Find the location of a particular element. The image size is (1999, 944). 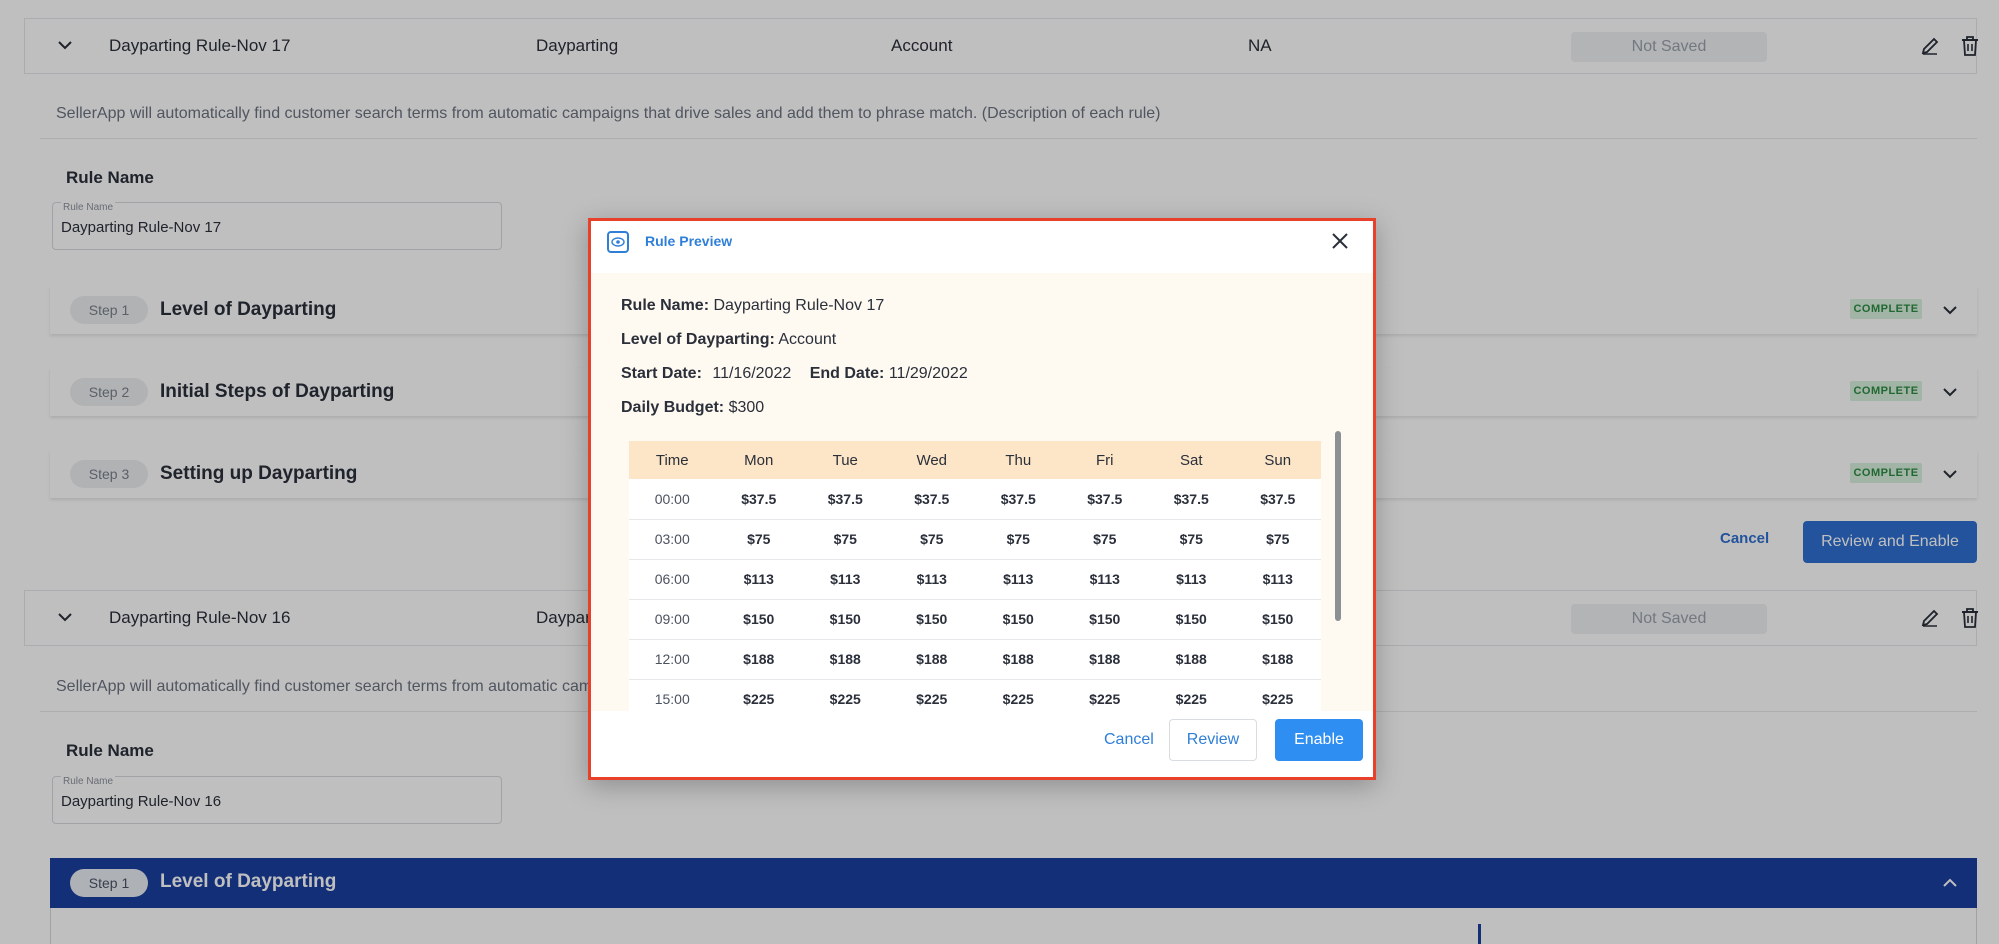

table-row: 12:00 $188 $188 $188 $188 $188 $188 $188 is located at coordinates (975, 659).